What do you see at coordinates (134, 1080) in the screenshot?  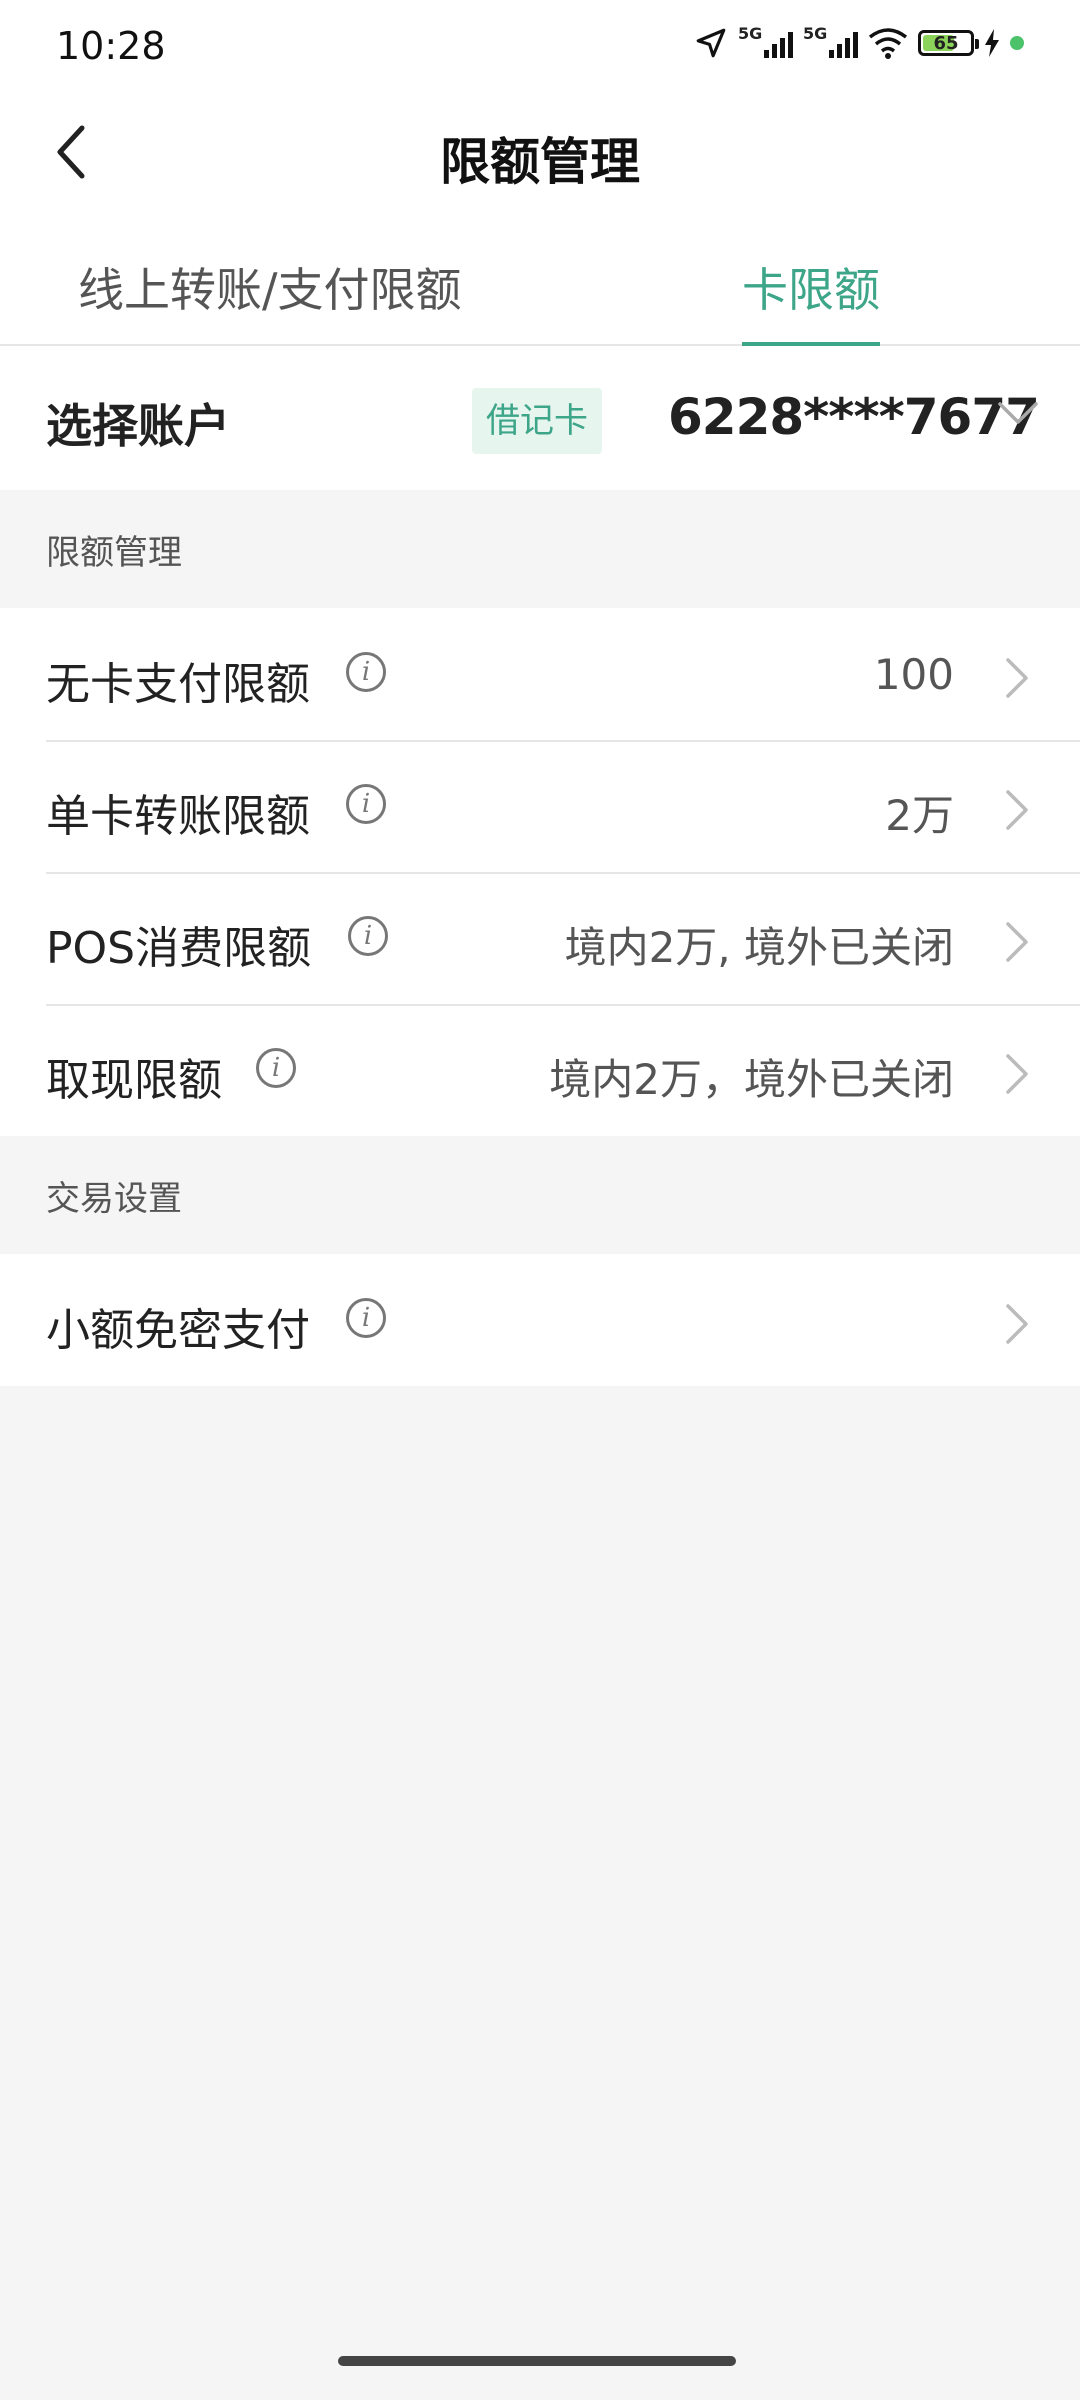 I see `row-label: 取现限额` at bounding box center [134, 1080].